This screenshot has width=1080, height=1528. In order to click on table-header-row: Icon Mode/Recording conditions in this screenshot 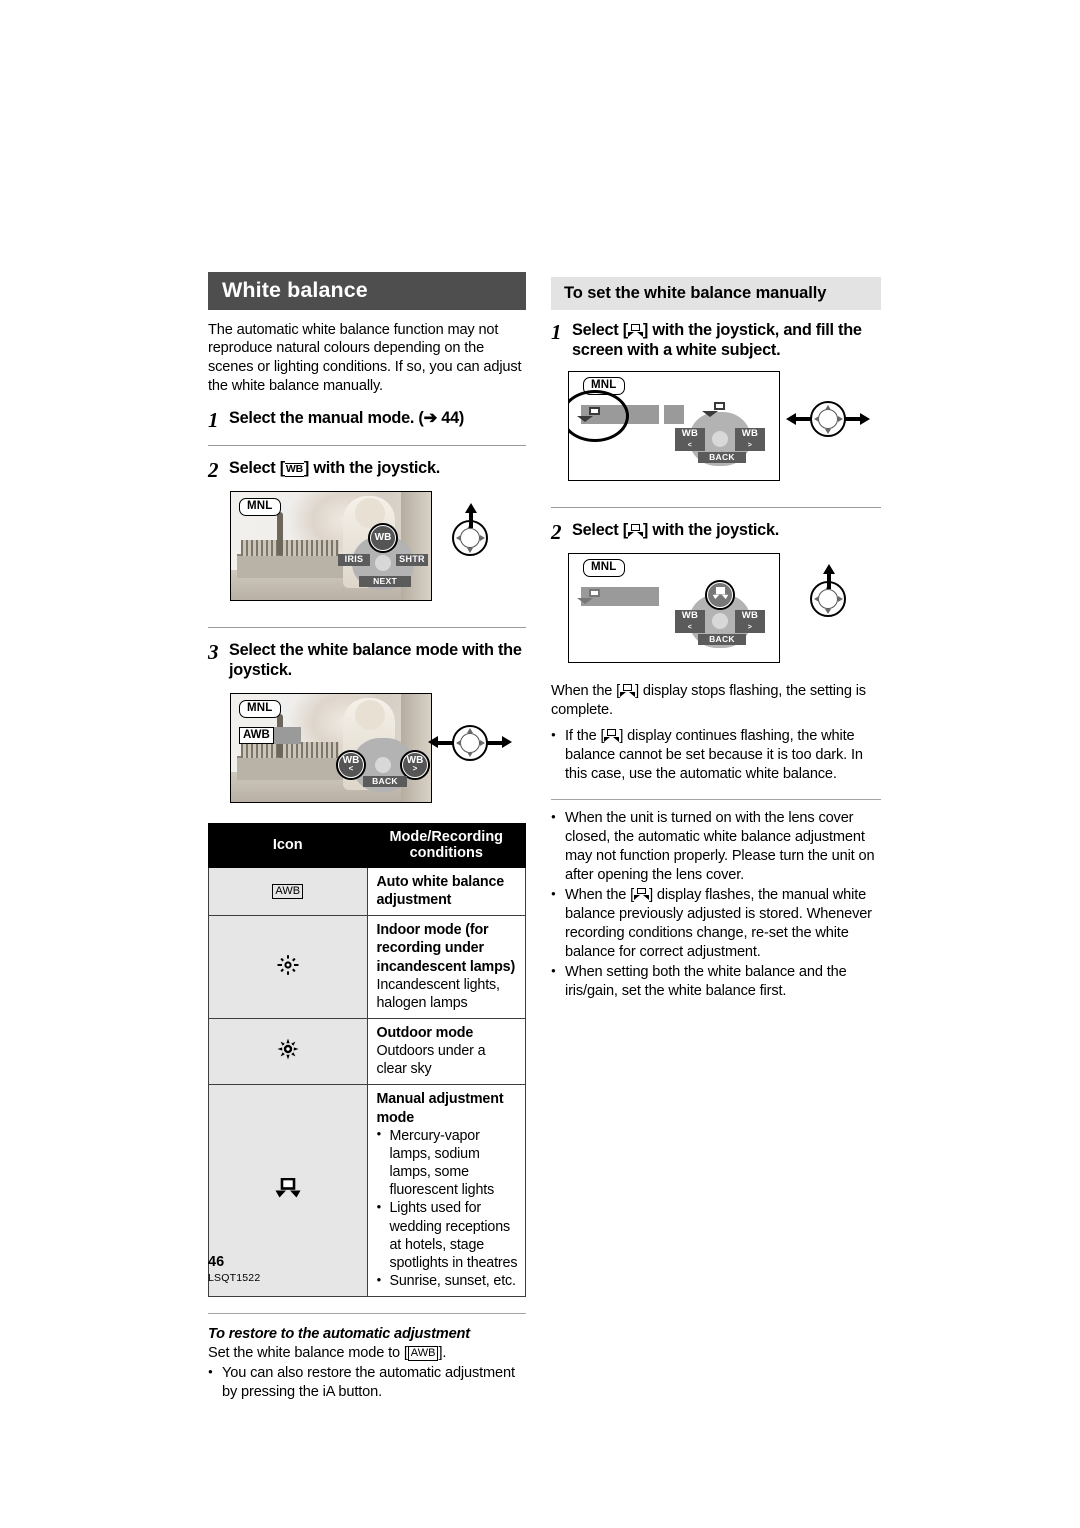, I will do `click(367, 845)`.